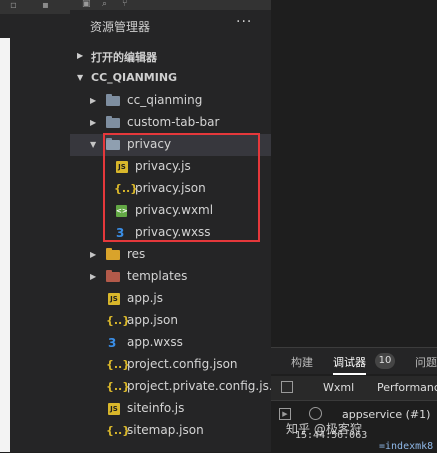  What do you see at coordinates (170, 5) in the screenshot?
I see `explorer-top-bar: ▣ ⌕ ⑂` at bounding box center [170, 5].